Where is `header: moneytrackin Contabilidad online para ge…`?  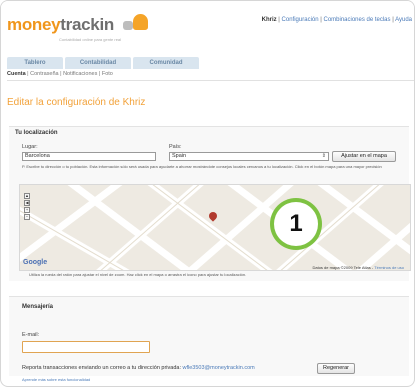 header: moneytrackin Contabilidad online para ge… is located at coordinates (207, 27).